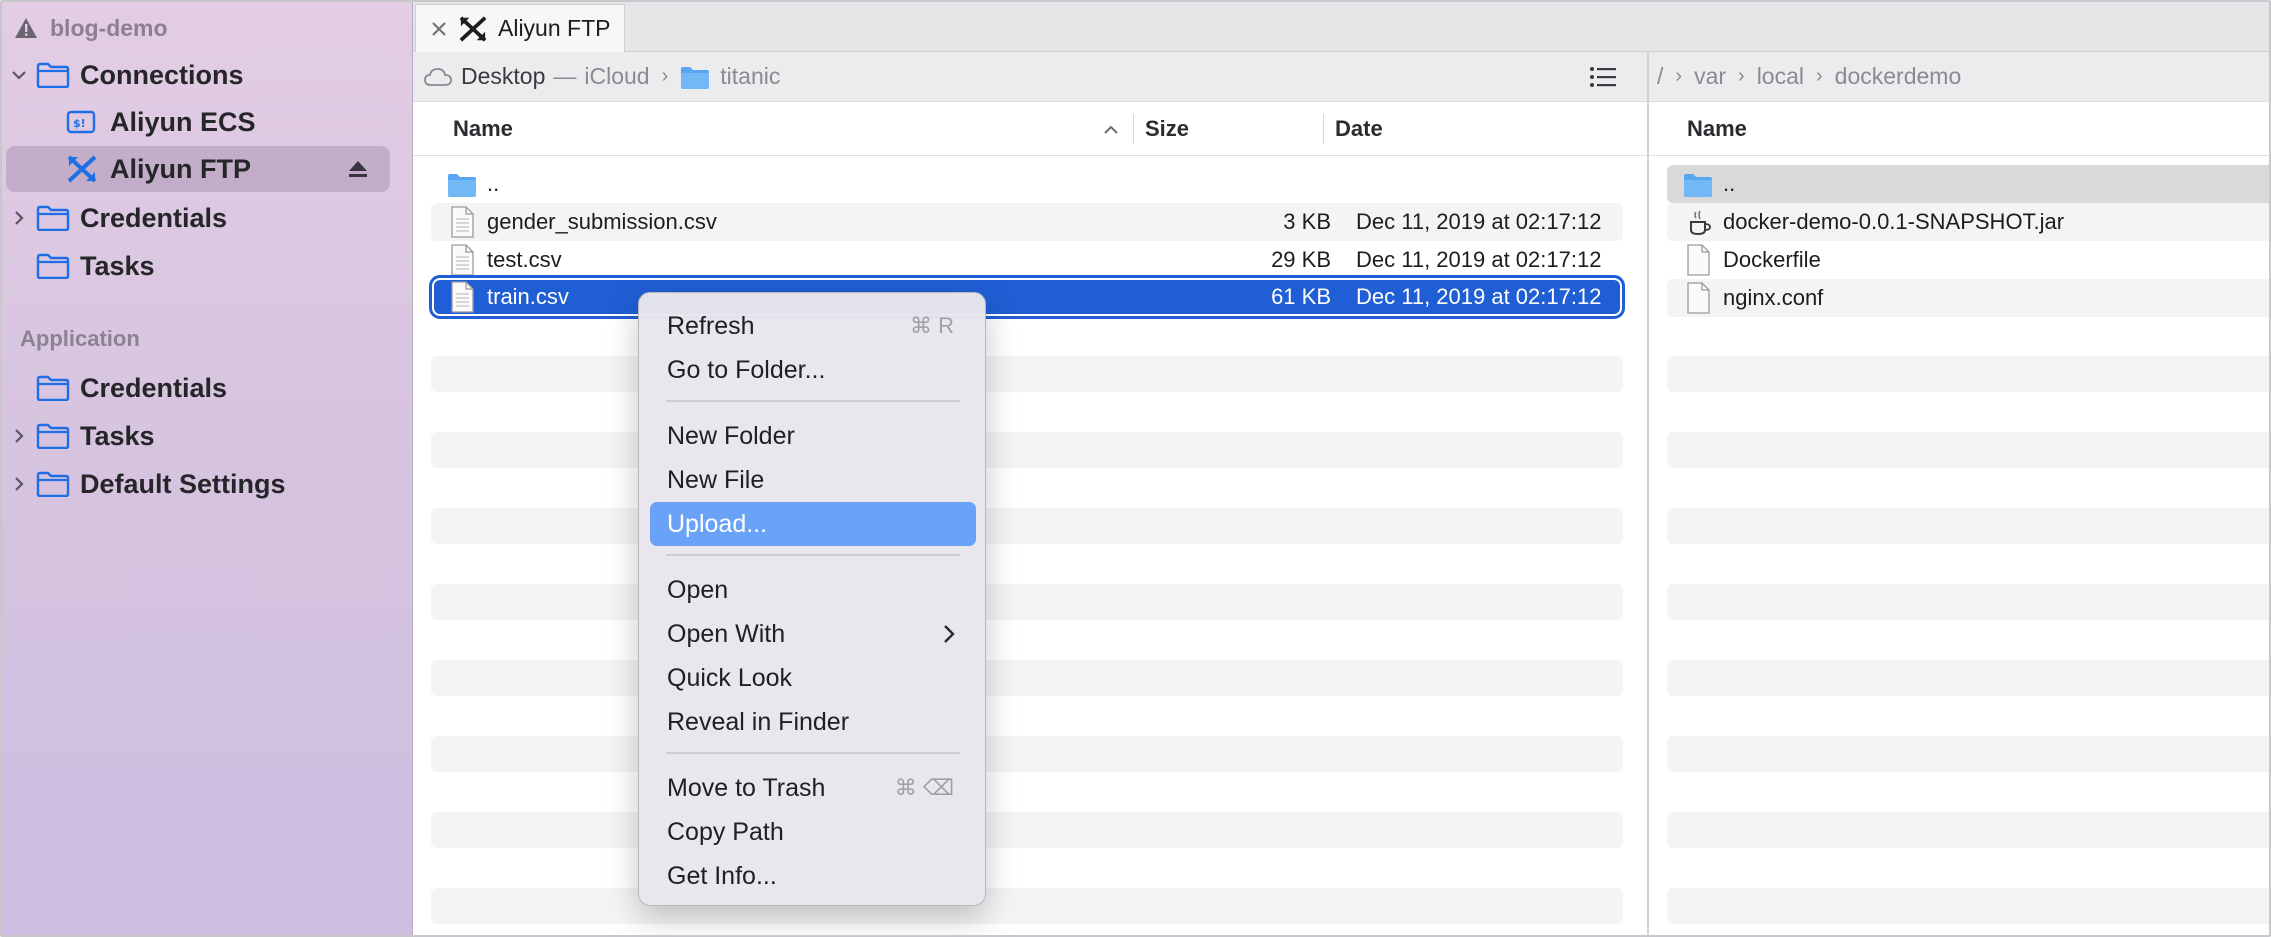 The image size is (2271, 937). What do you see at coordinates (207, 388) in the screenshot?
I see `sidebar-item-app-credentials: Credentials` at bounding box center [207, 388].